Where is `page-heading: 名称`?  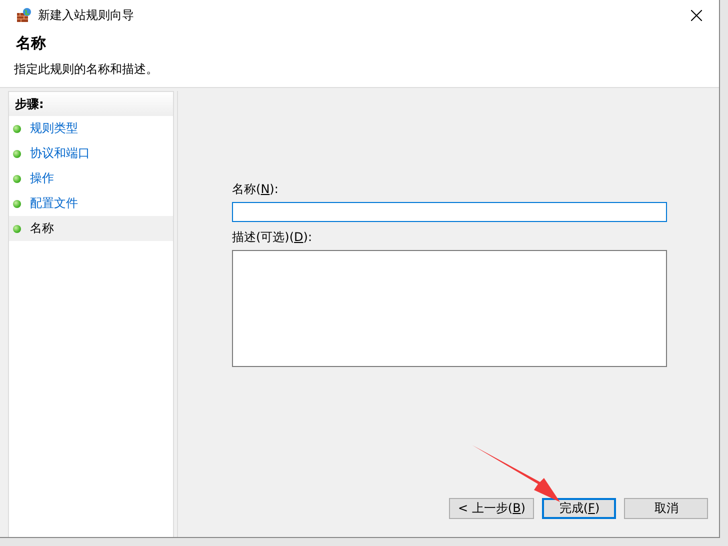 page-heading: 名称 is located at coordinates (31, 43).